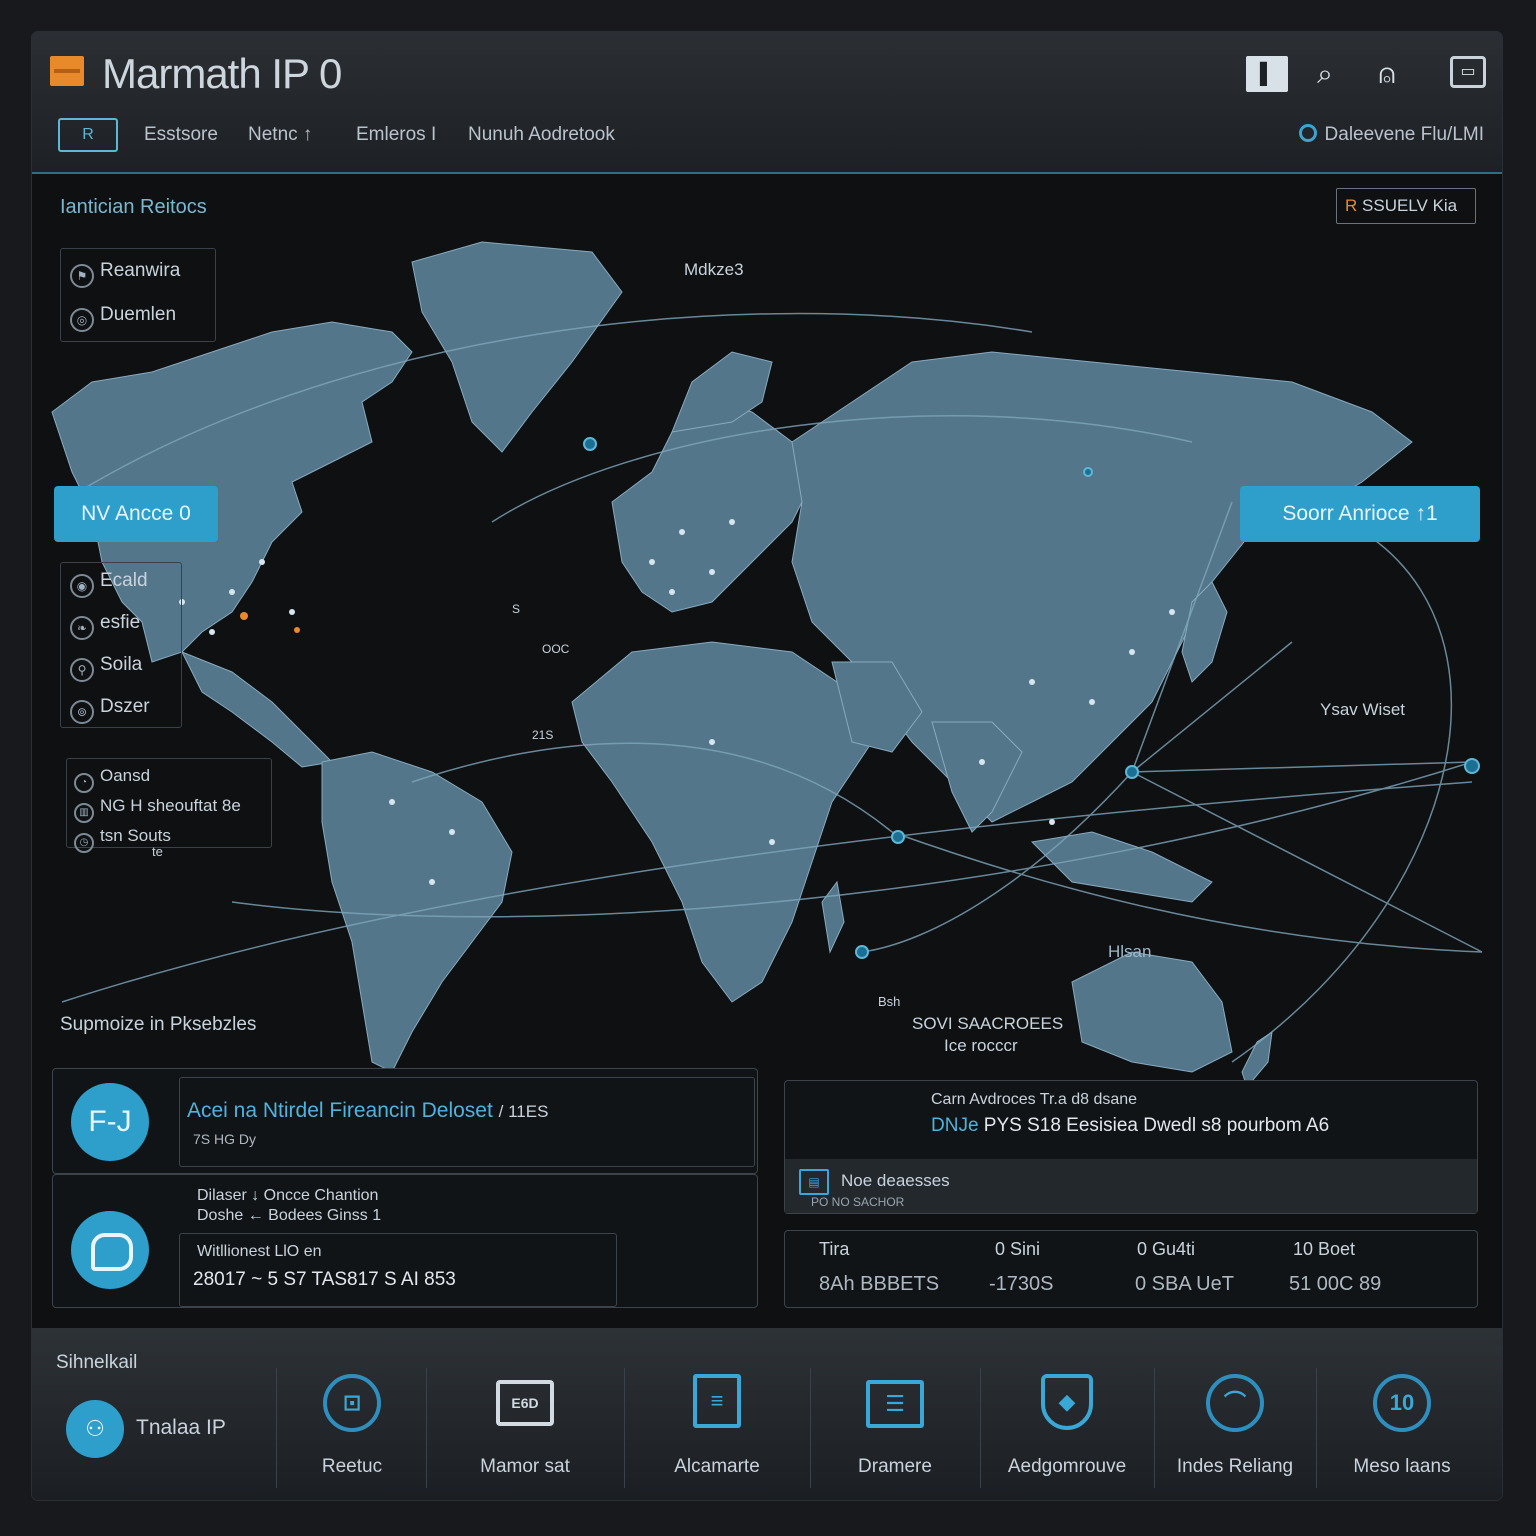 The height and width of the screenshot is (1536, 1536). Describe the element at coordinates (834, 1249) in the screenshot. I see `stats-header-1: Tira` at that location.